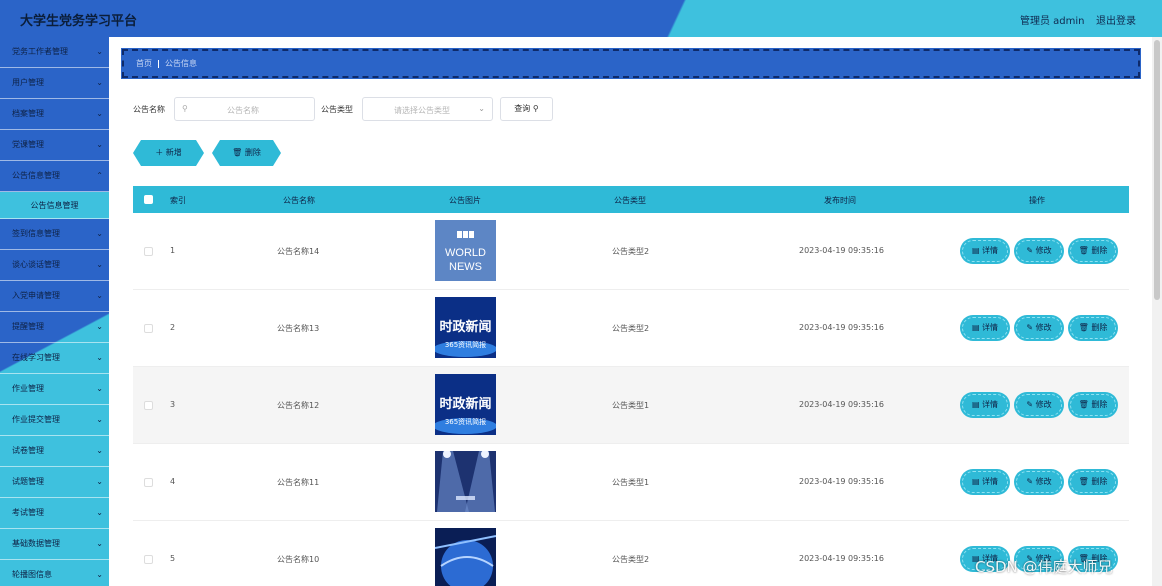 This screenshot has width=1162, height=586. What do you see at coordinates (28, 144) in the screenshot?
I see `sidebar-item-label: 党课管理` at bounding box center [28, 144].